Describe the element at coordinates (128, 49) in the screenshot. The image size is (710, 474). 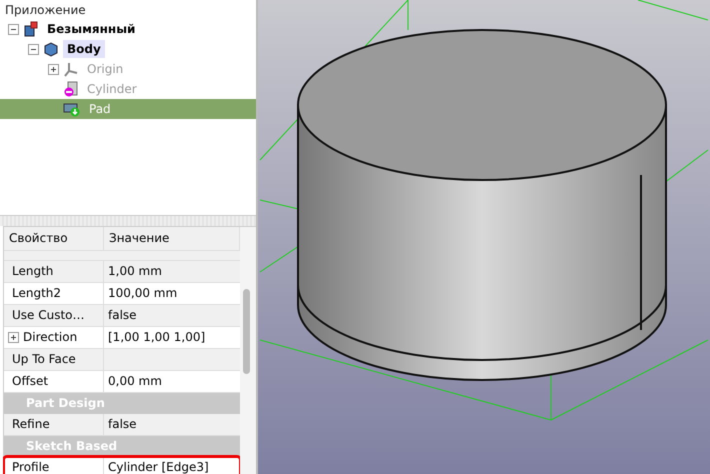
I see `tree-item: Body` at that location.